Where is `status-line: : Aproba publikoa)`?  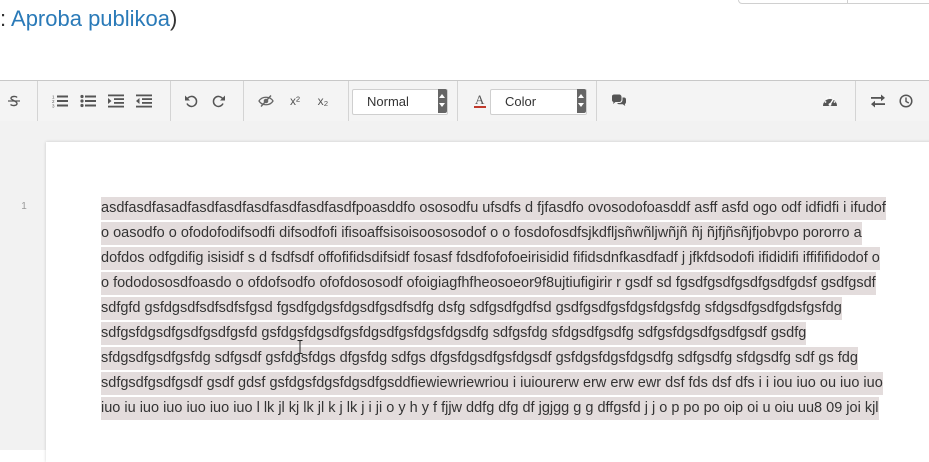
status-line: : Aproba publikoa) is located at coordinates (88, 19).